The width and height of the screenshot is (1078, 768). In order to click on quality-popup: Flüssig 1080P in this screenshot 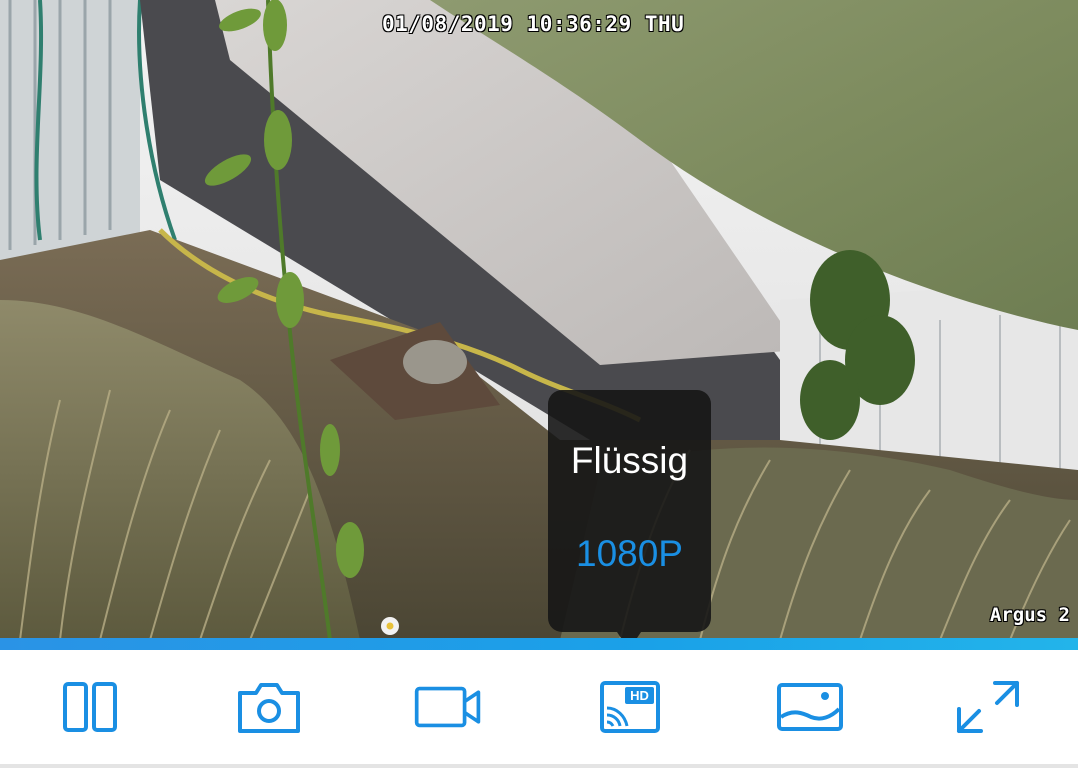, I will do `click(629, 515)`.